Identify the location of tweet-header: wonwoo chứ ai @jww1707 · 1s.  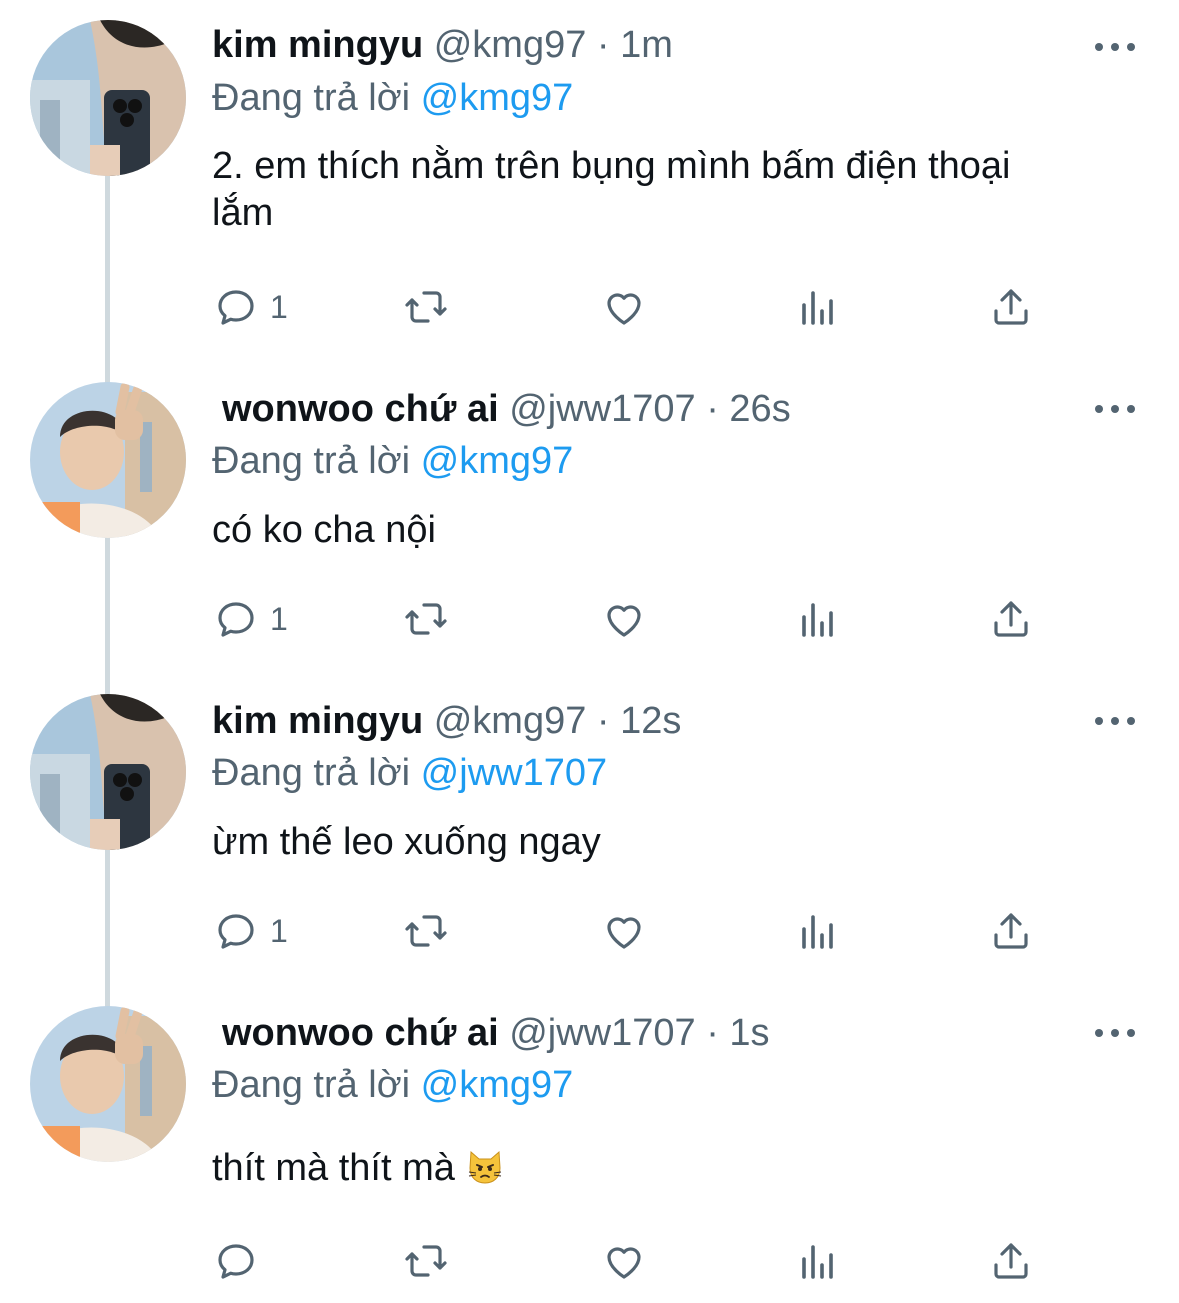
(496, 1033).